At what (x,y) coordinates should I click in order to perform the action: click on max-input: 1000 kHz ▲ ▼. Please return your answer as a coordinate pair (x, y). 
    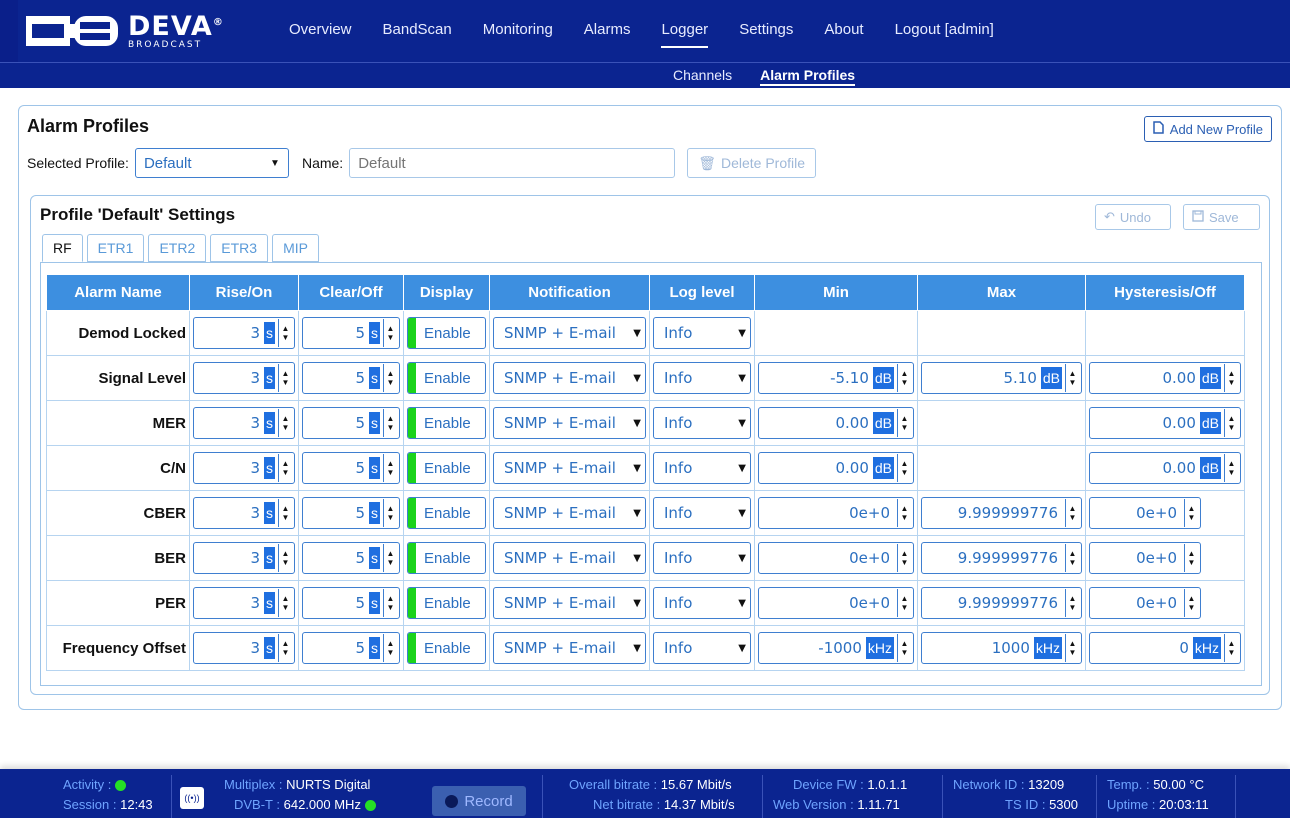
    Looking at the image, I should click on (1001, 648).